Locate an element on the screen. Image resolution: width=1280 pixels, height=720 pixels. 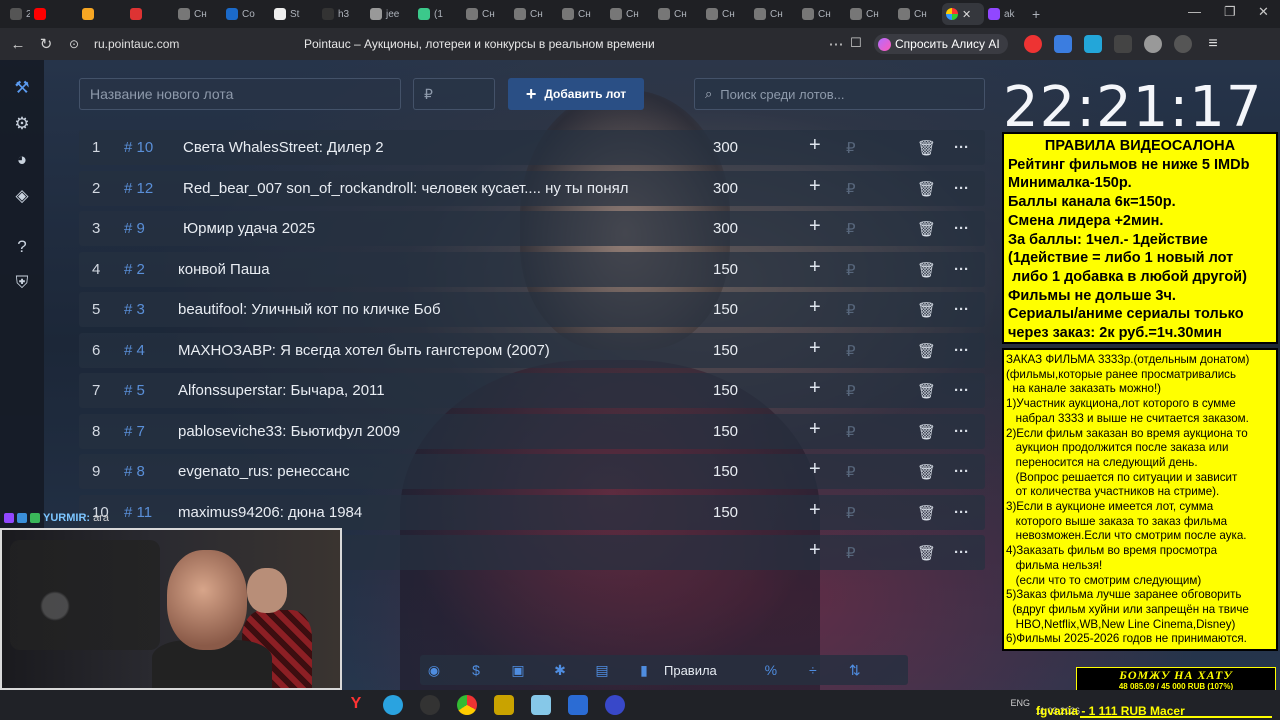
site-info-icon: ⊙ is located at coordinates (74, 44).